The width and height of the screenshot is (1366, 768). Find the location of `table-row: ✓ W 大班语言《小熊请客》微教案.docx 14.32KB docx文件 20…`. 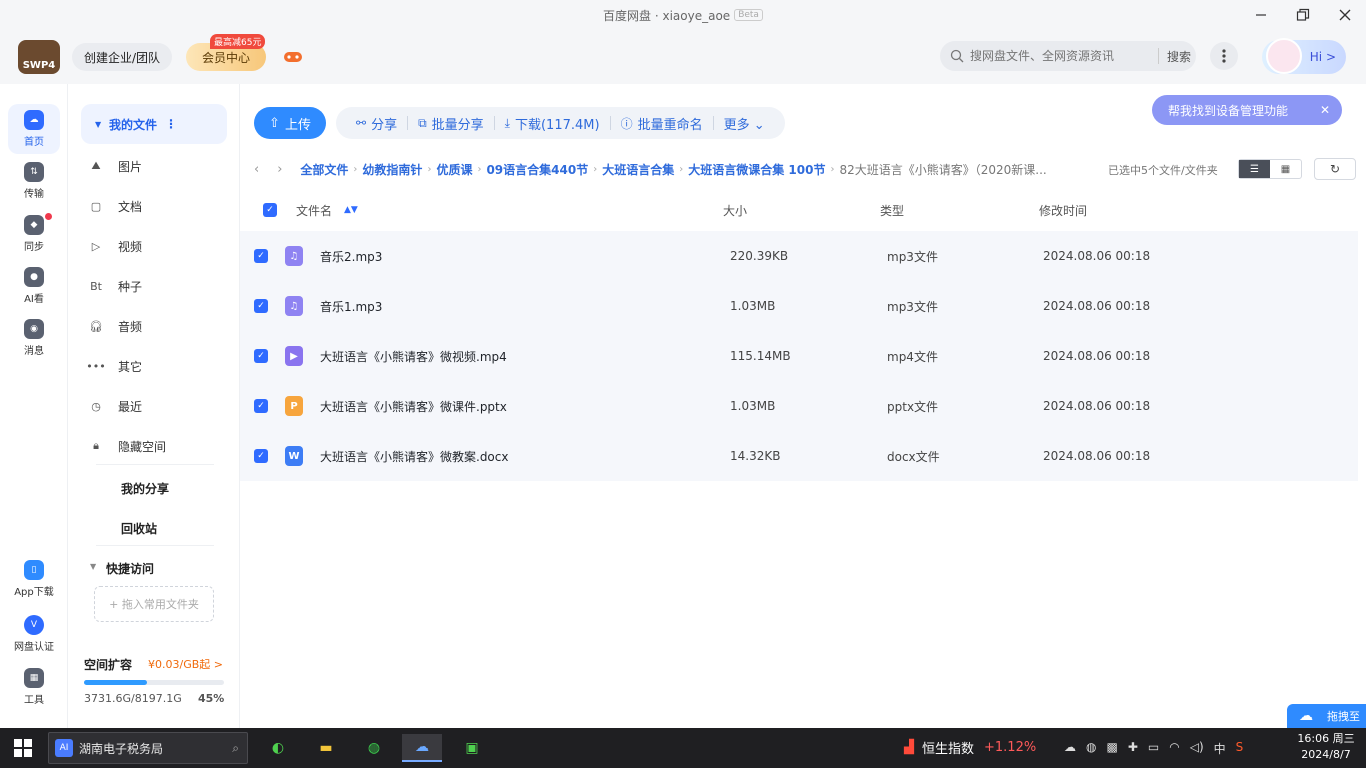

table-row: ✓ W 大班语言《小熊请客》微教案.docx 14.32KB docx文件 20… is located at coordinates (799, 456).